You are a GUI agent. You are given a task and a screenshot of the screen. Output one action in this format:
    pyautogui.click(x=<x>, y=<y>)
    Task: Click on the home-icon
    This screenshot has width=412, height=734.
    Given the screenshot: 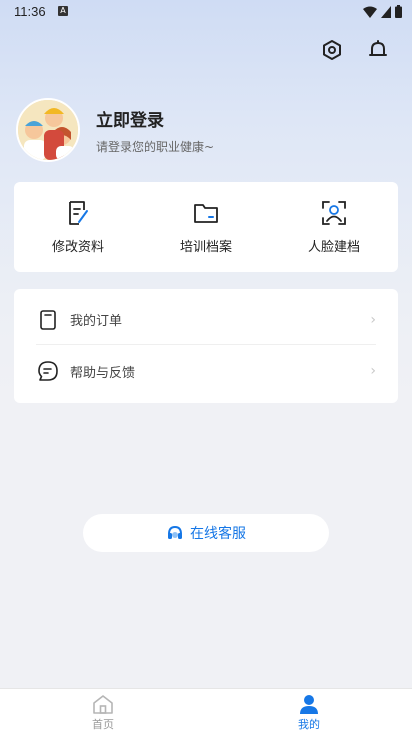 What is the action you would take?
    pyautogui.click(x=103, y=704)
    